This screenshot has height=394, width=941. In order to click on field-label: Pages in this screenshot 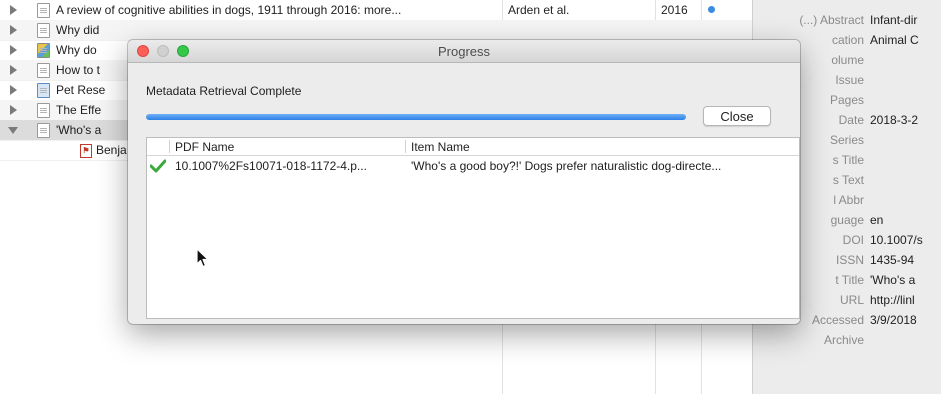, I will do `click(846, 100)`.